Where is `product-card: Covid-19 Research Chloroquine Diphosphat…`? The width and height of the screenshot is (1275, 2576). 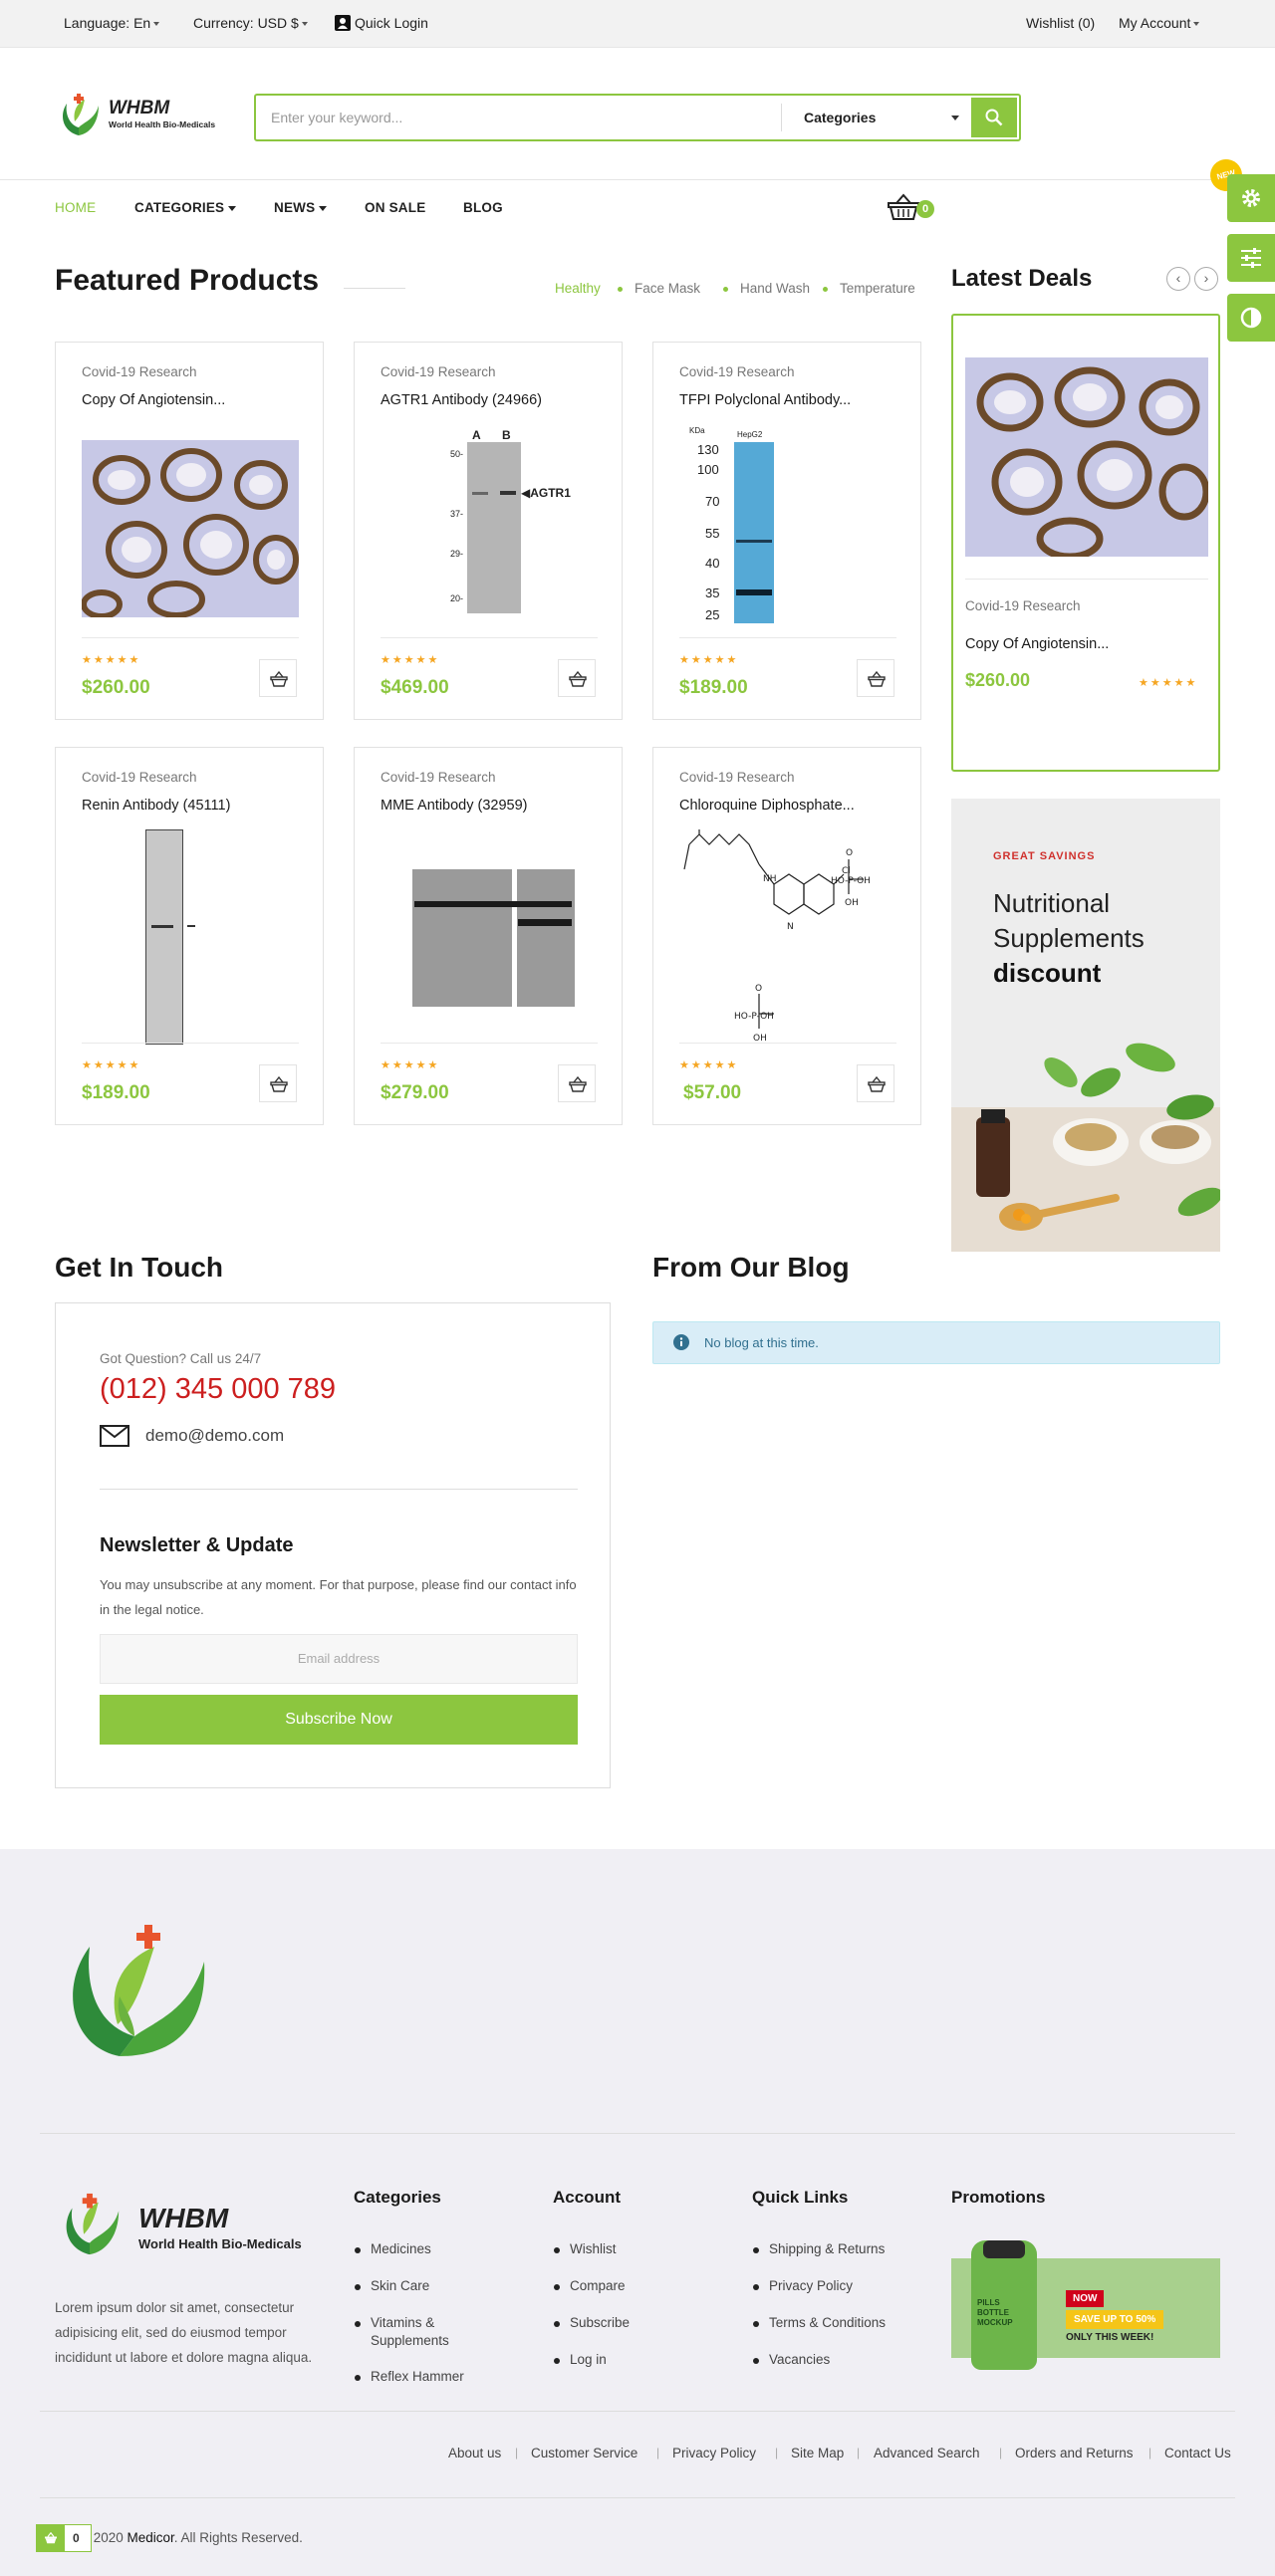 product-card: Covid-19 Research Chloroquine Diphosphat… is located at coordinates (786, 936).